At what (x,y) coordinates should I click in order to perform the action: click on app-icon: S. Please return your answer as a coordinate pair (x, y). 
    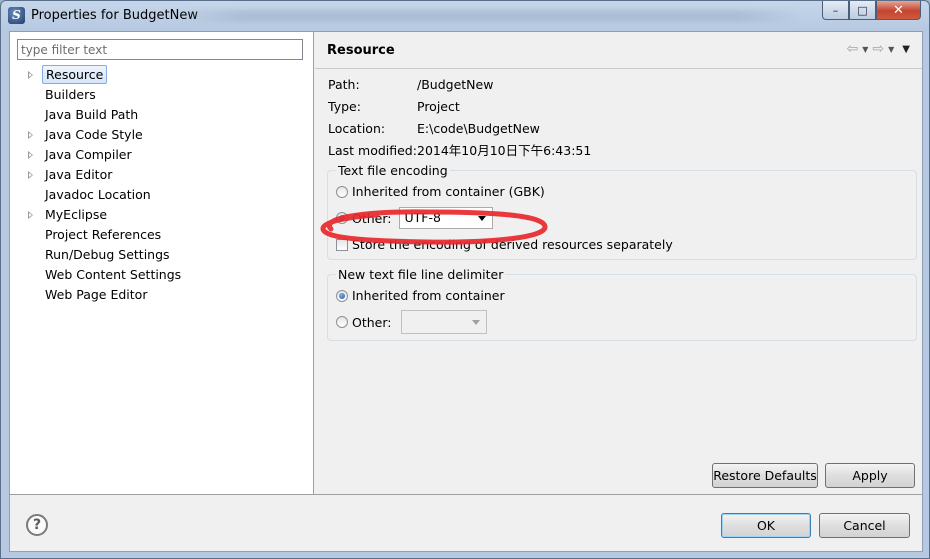
    Looking at the image, I should click on (16, 15).